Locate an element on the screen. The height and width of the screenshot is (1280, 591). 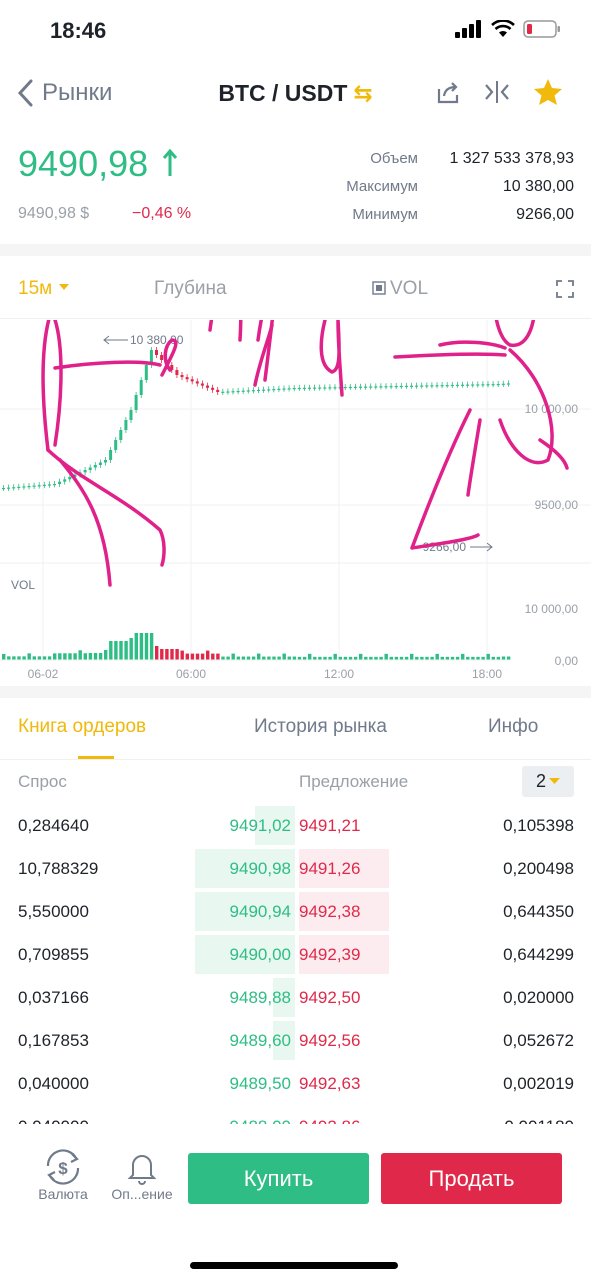
interval-label: 15м is located at coordinates (35, 288).